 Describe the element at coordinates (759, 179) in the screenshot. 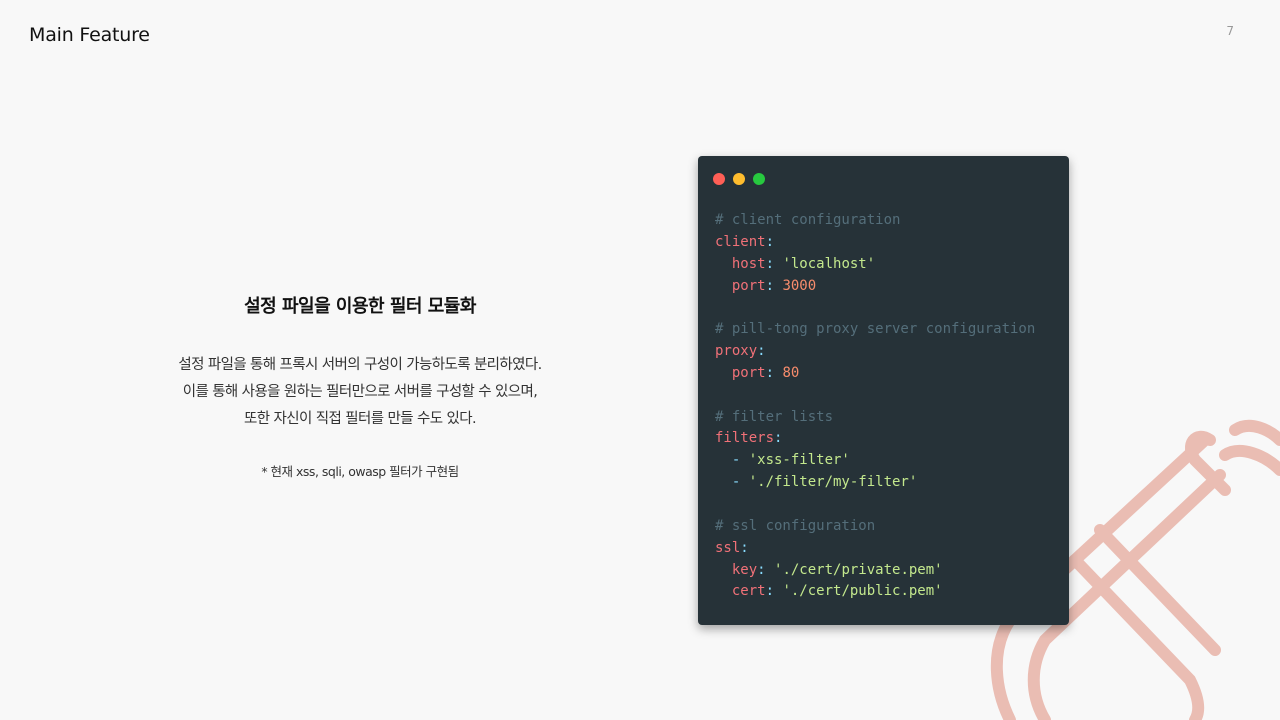

I see `maximize-dot-icon` at that location.